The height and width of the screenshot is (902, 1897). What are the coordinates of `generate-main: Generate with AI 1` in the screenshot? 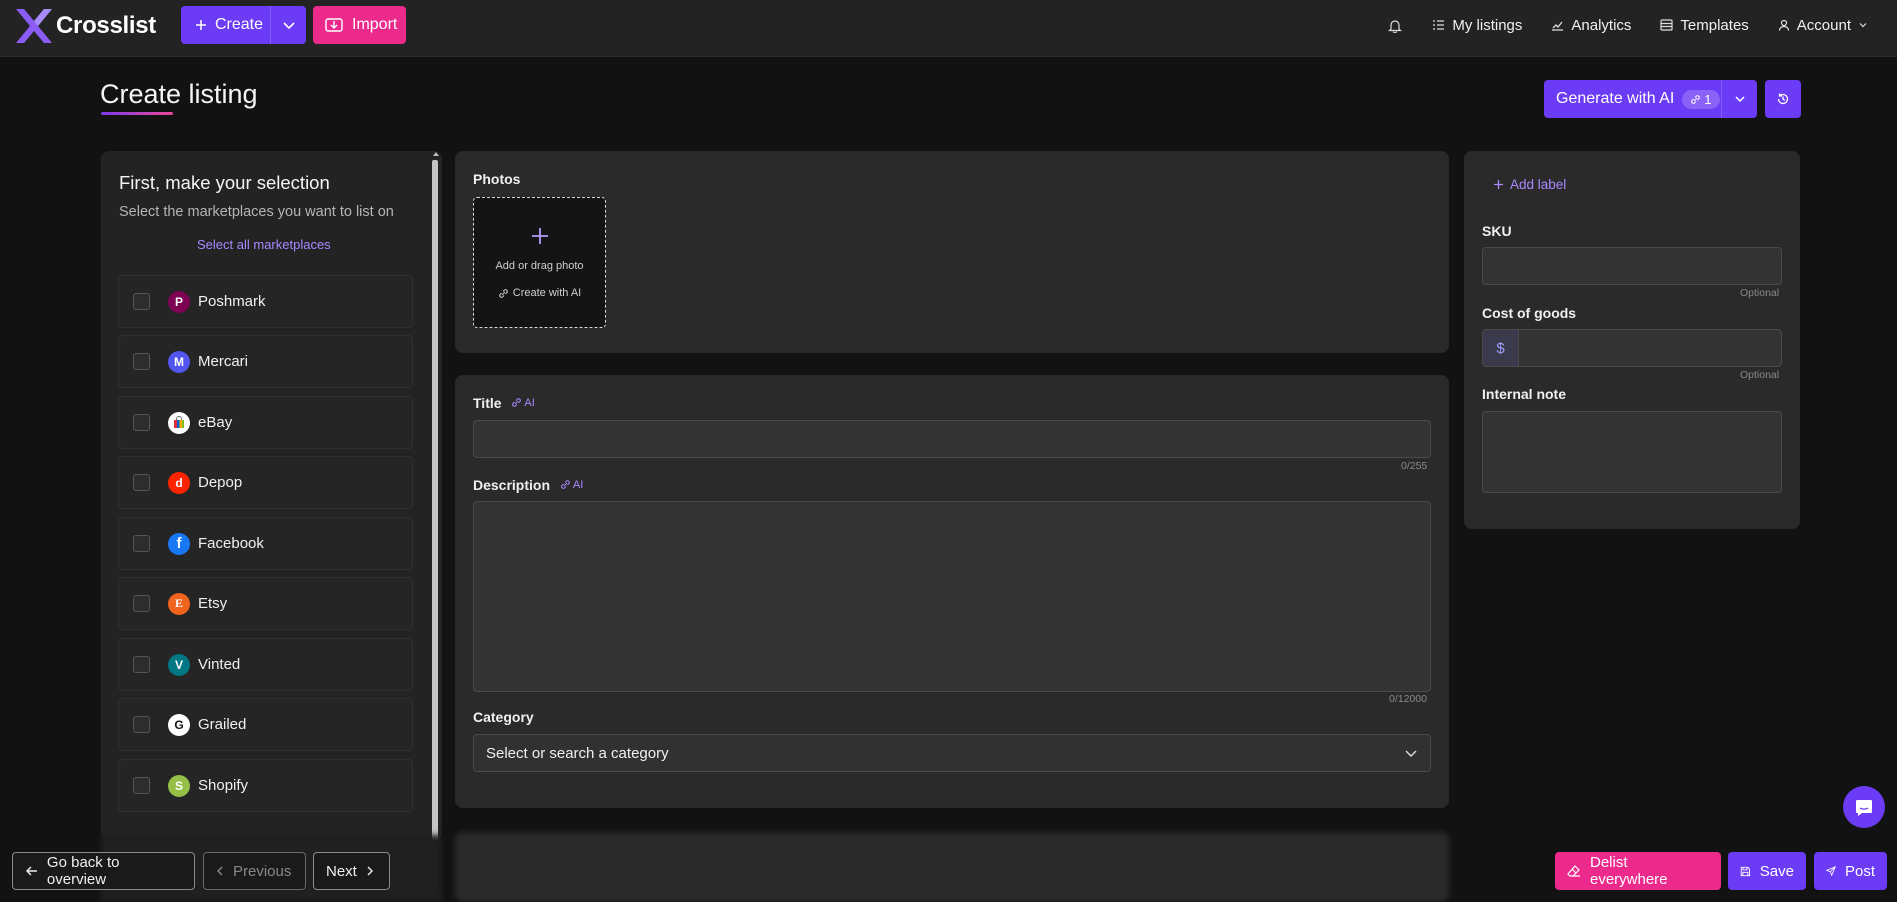 It's located at (1632, 99).